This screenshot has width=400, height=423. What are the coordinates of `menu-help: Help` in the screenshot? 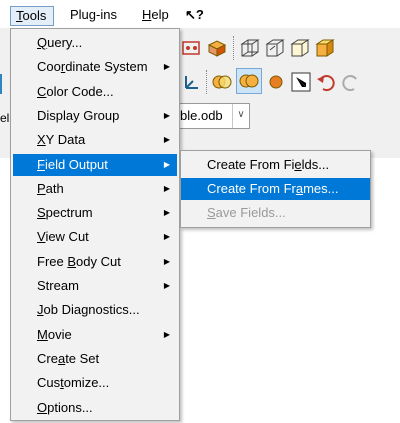 It's located at (155, 15).